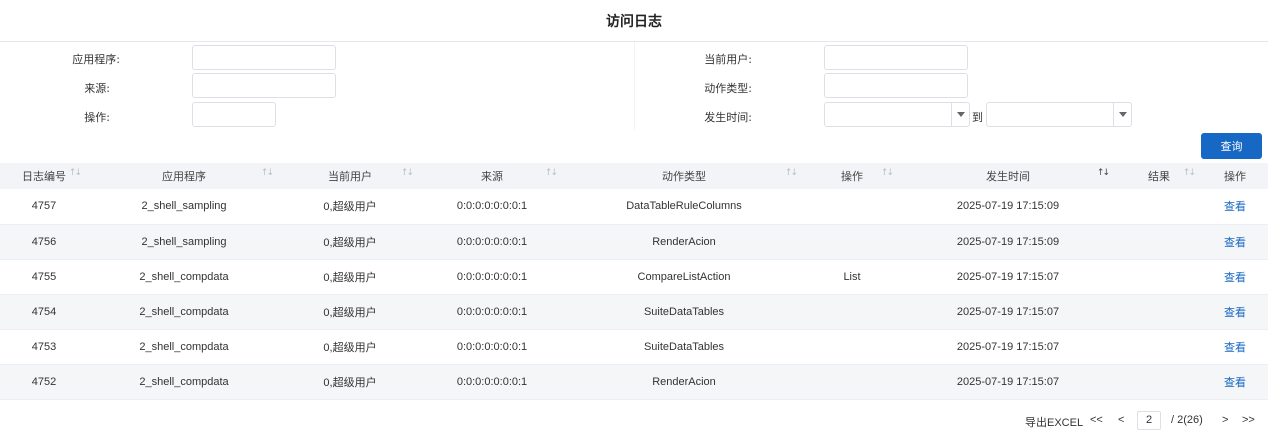 Image resolution: width=1268 pixels, height=442 pixels. Describe the element at coordinates (977, 117) in the screenshot. I see `to-label: 到` at that location.